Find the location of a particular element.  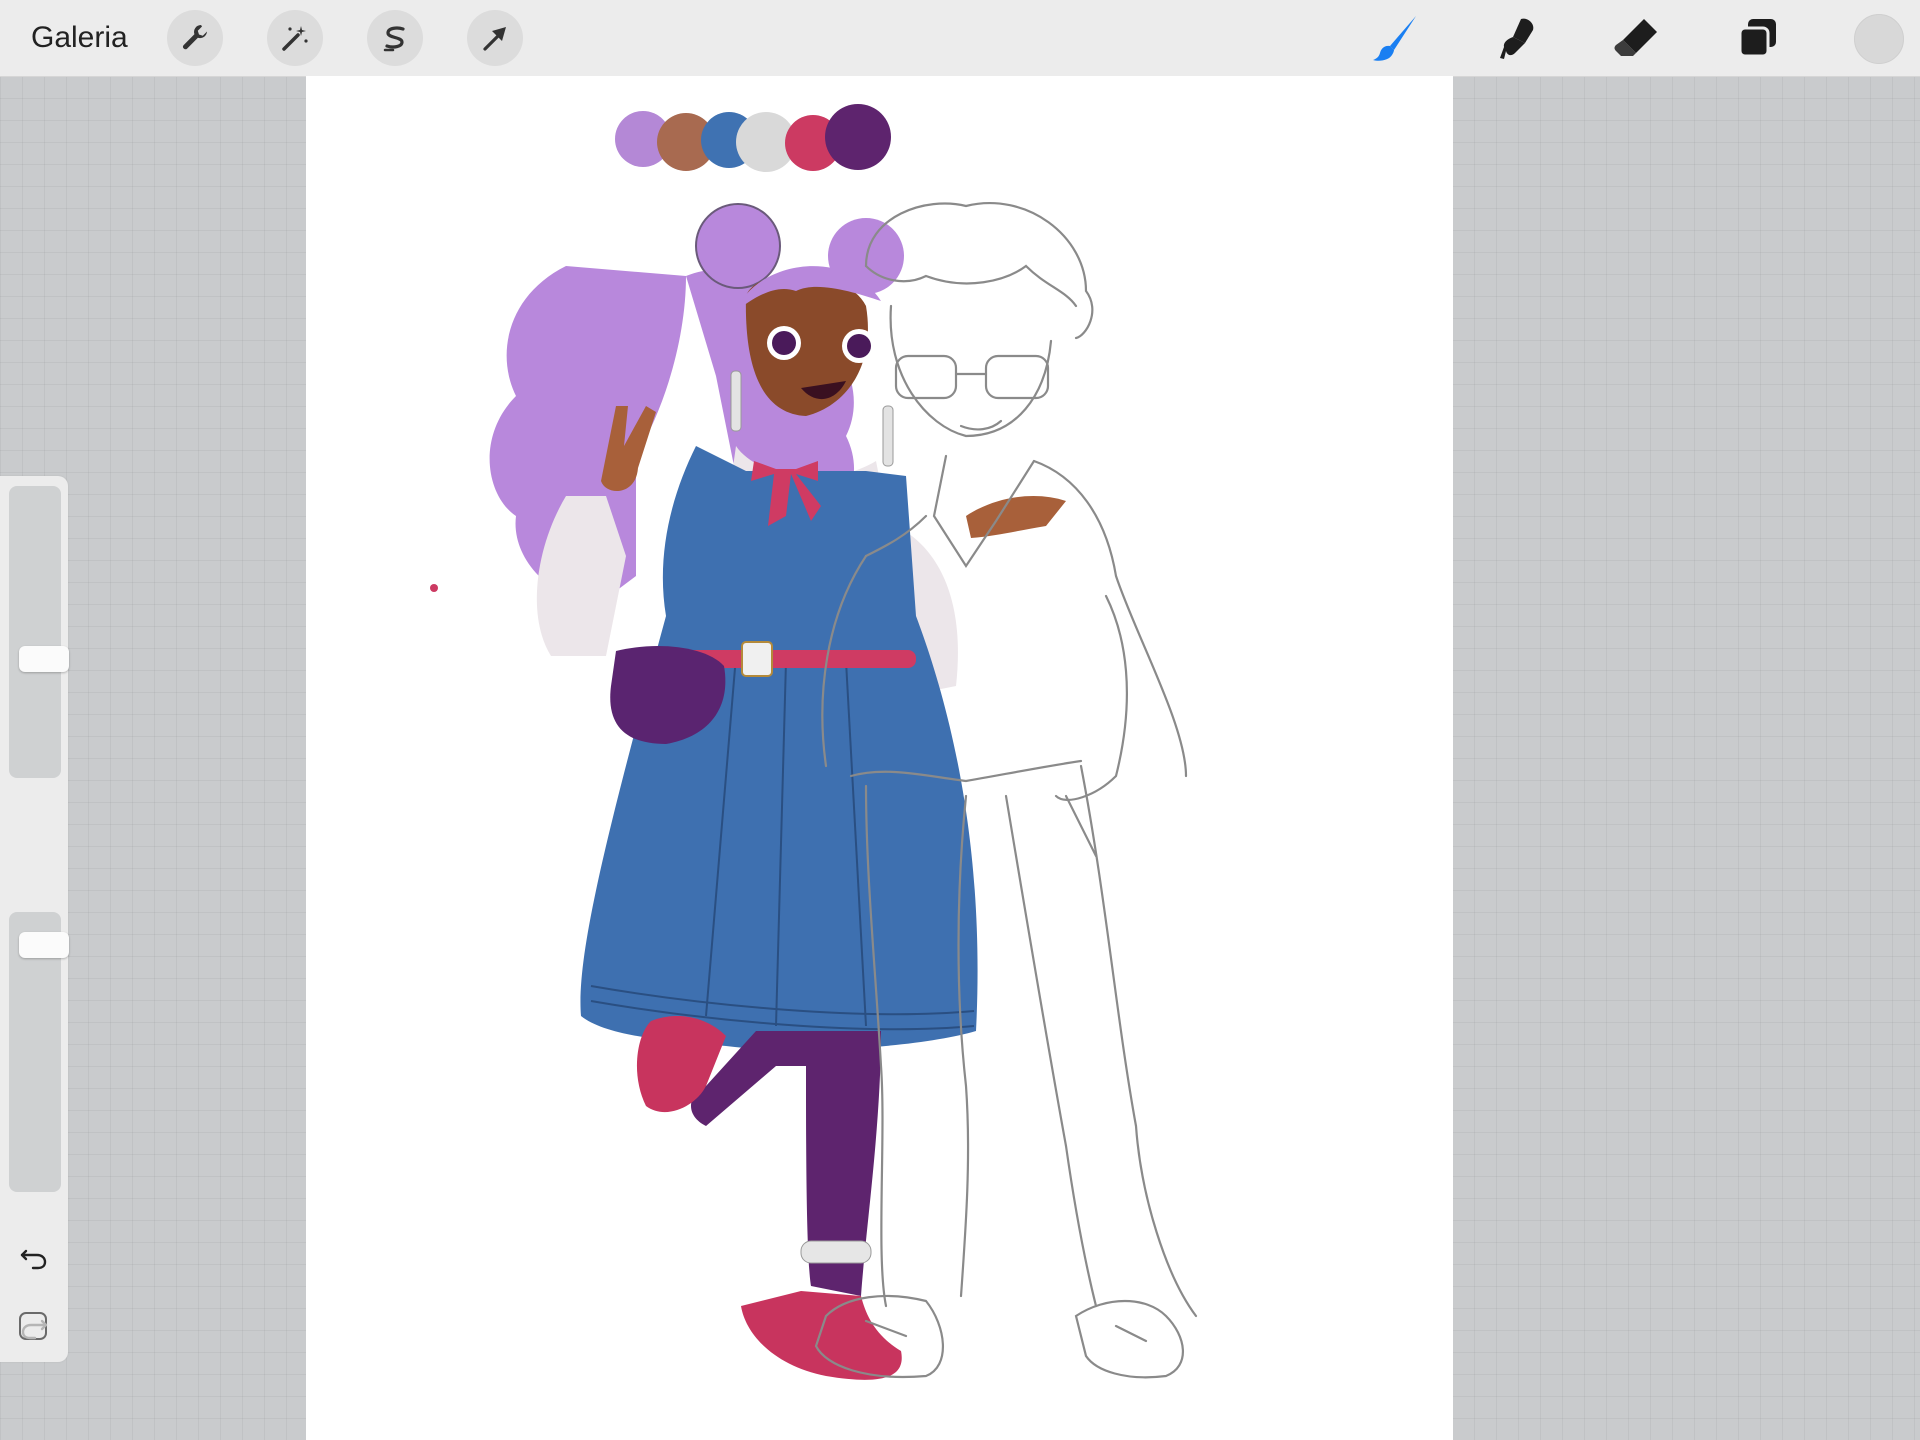

actions-button is located at coordinates (195, 38).